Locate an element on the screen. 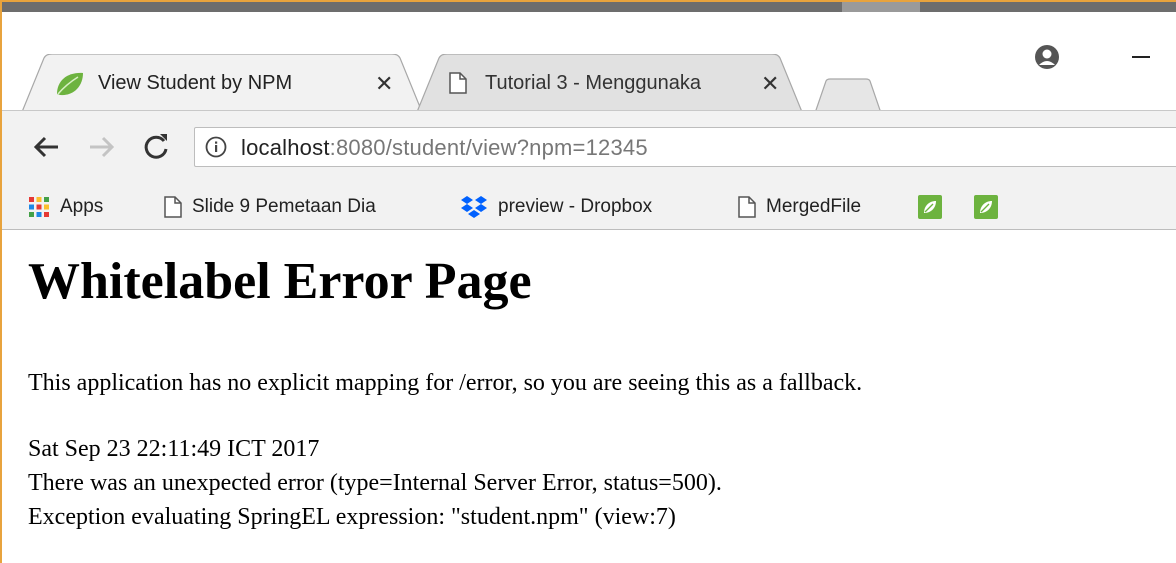 The image size is (1176, 563). minimize-button is located at coordinates (1141, 57).